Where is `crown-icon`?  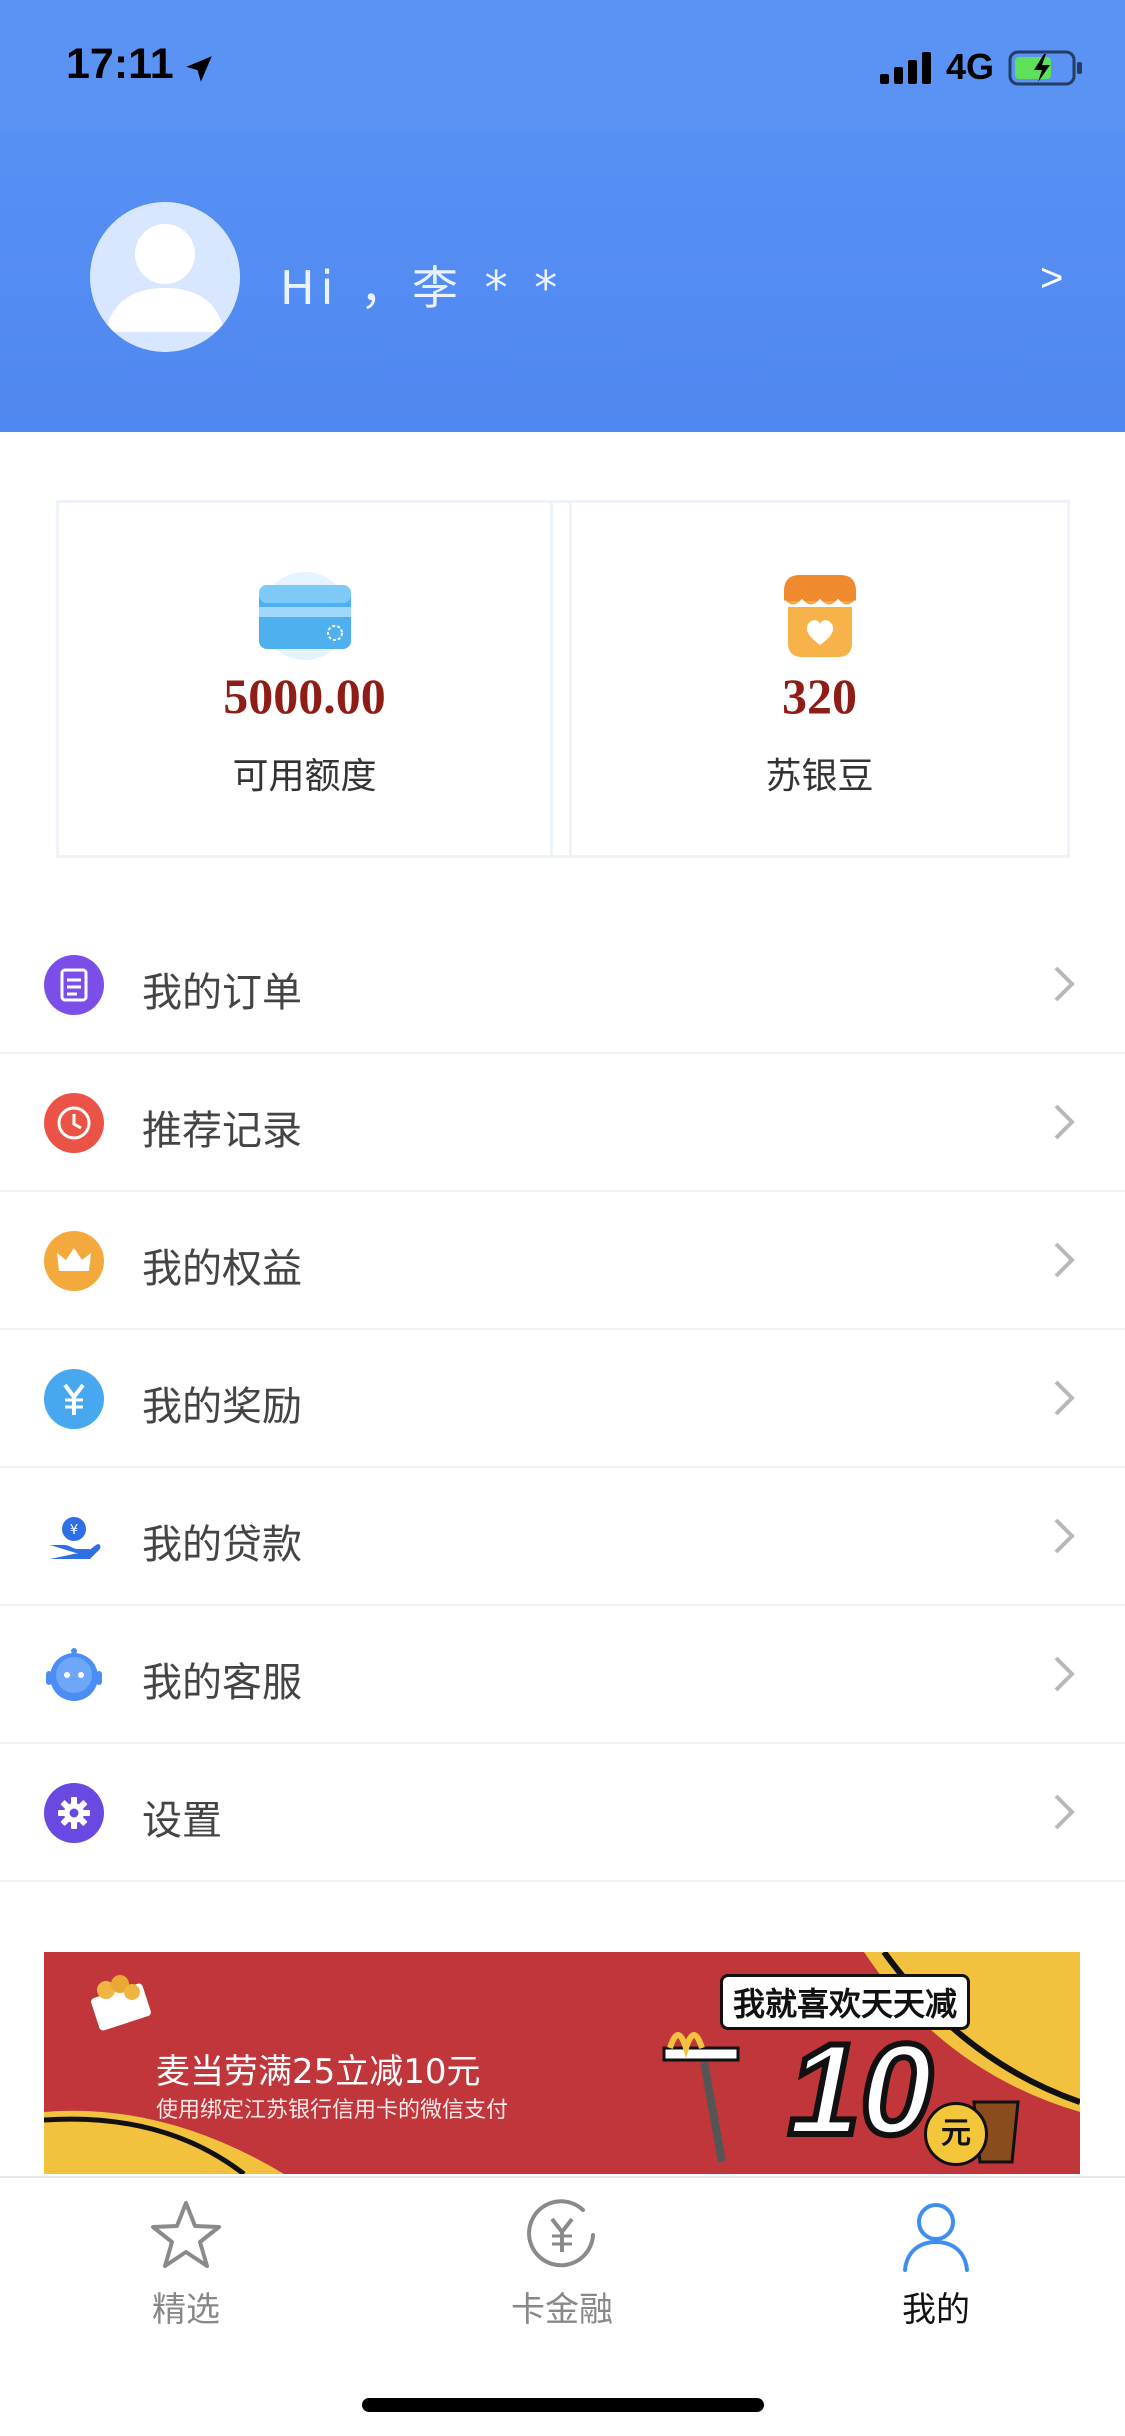
crown-icon is located at coordinates (74, 1261).